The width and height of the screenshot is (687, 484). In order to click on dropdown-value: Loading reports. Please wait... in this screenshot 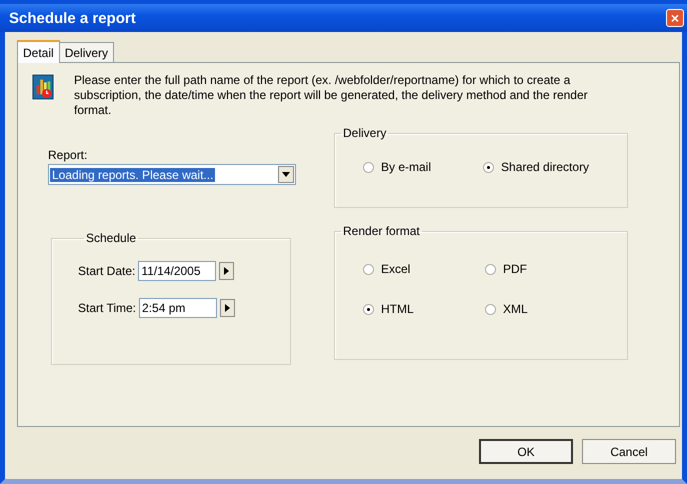, I will do `click(133, 175)`.